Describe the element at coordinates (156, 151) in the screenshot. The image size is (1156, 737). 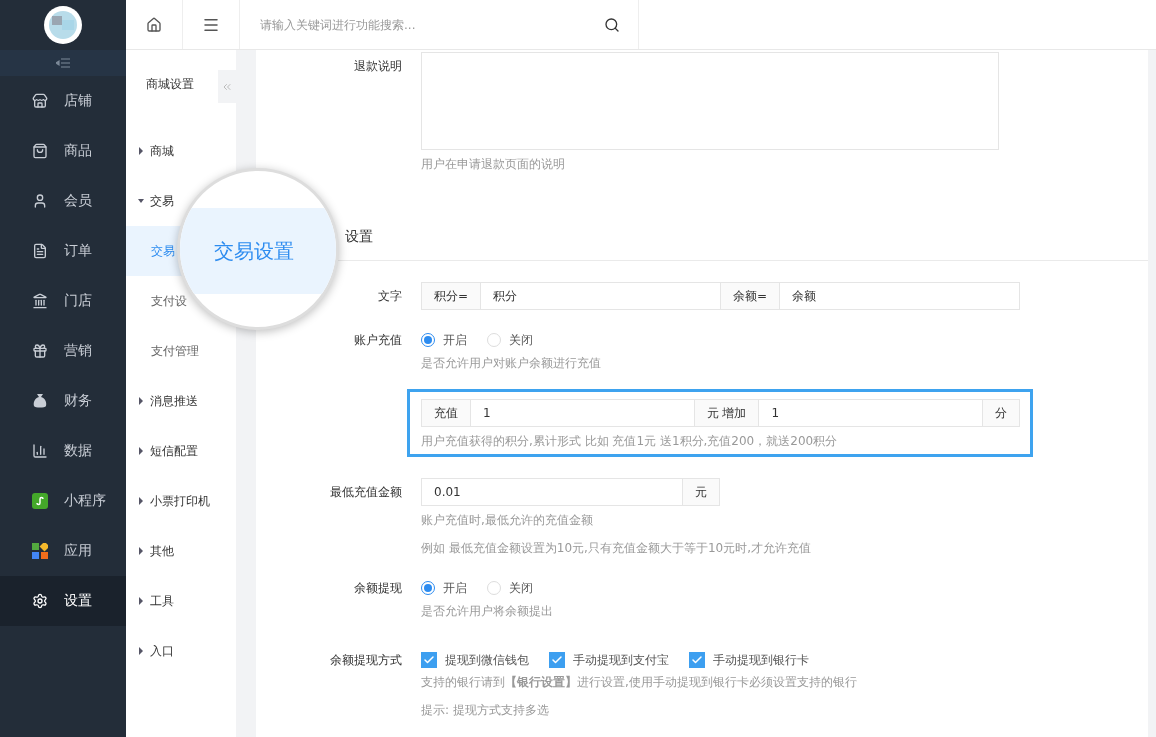
I see `nav-item: 商城` at that location.